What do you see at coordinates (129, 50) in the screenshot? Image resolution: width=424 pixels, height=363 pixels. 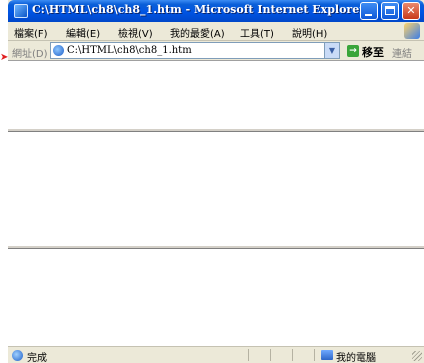 I see `address-value: C:\HTML\ch8\ch8_1.htm` at bounding box center [129, 50].